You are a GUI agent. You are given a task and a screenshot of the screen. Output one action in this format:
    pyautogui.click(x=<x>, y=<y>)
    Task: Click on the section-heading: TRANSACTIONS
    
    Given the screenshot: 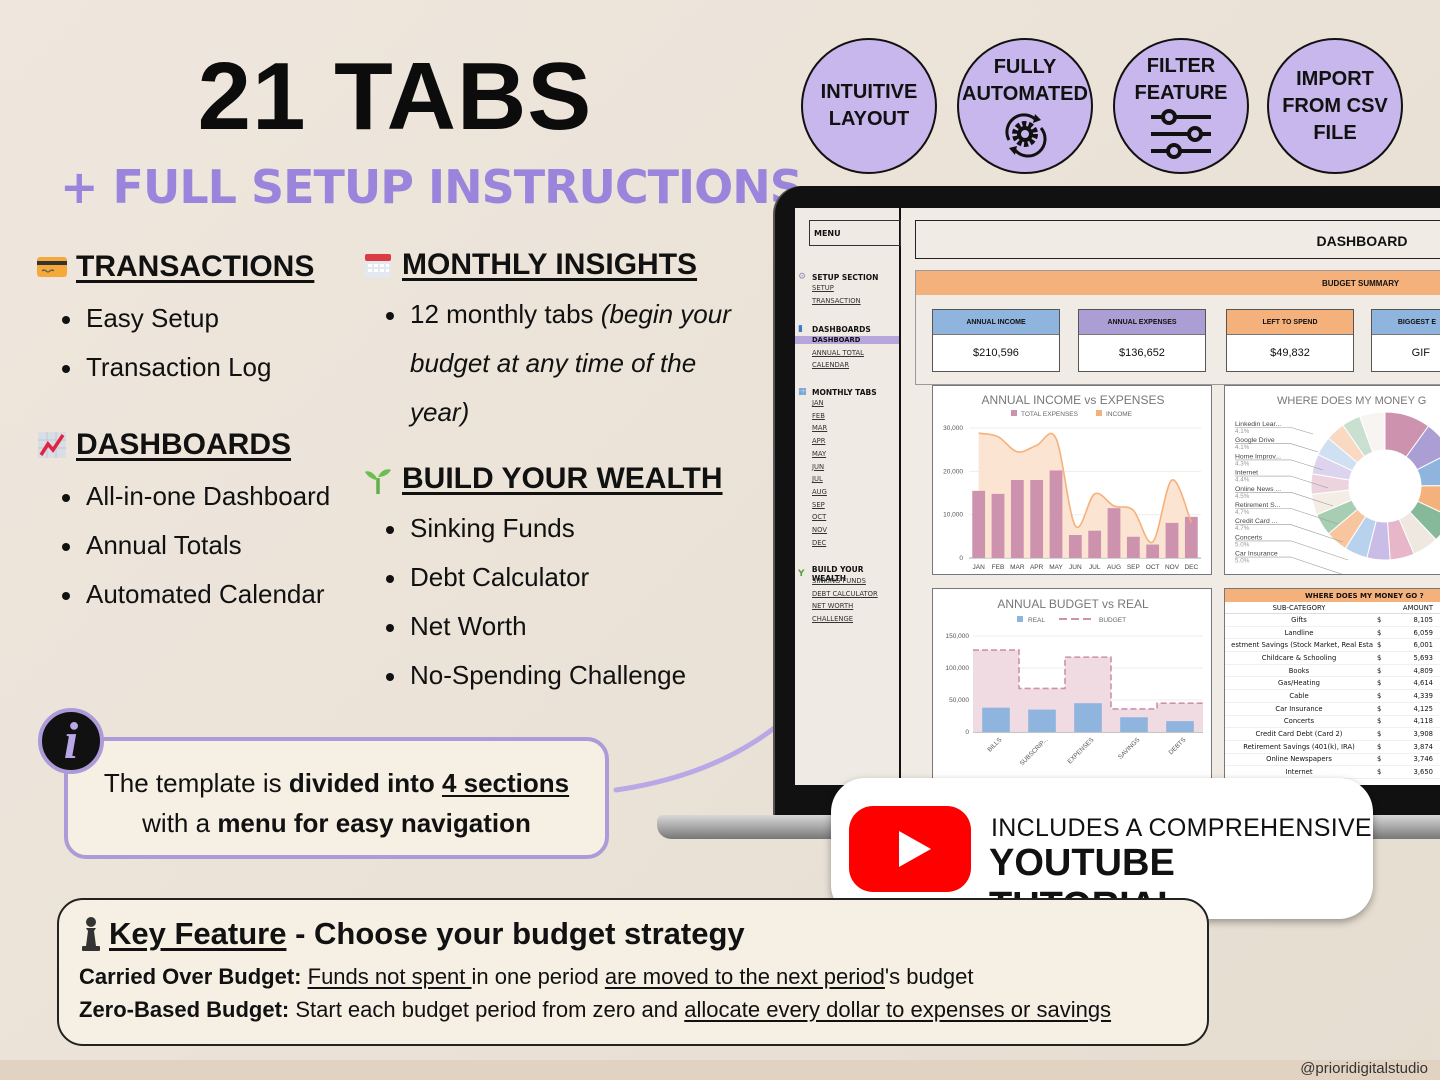 What is the action you would take?
    pyautogui.click(x=175, y=267)
    